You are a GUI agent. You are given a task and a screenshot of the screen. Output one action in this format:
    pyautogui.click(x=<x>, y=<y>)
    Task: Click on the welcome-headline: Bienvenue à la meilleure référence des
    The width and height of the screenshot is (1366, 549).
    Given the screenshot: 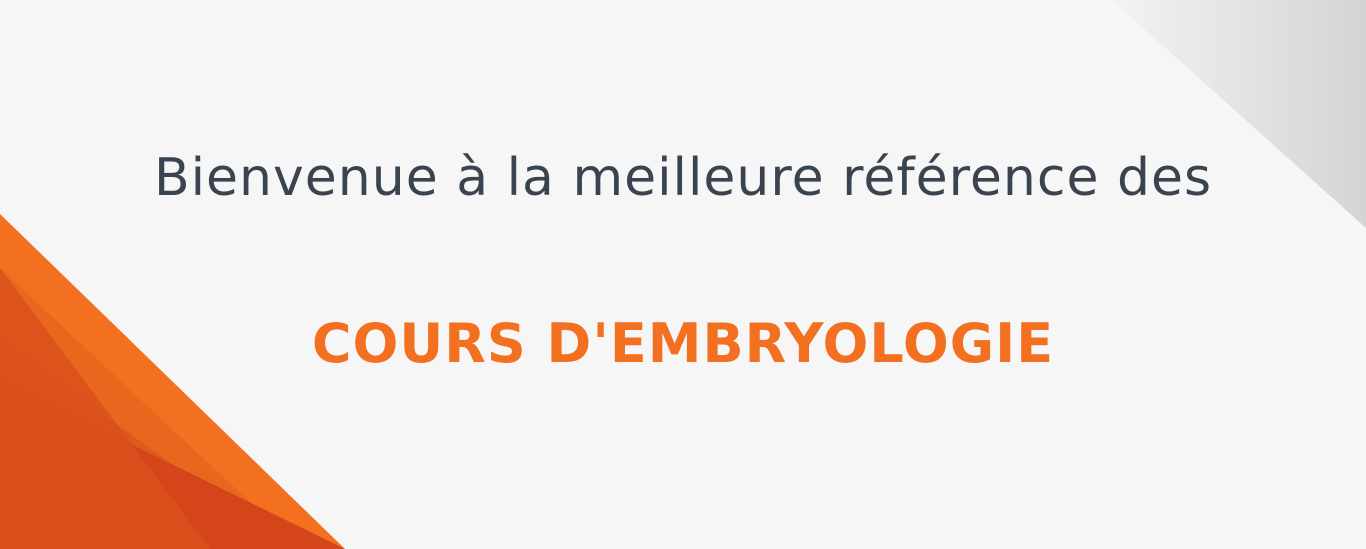 What is the action you would take?
    pyautogui.click(x=683, y=178)
    